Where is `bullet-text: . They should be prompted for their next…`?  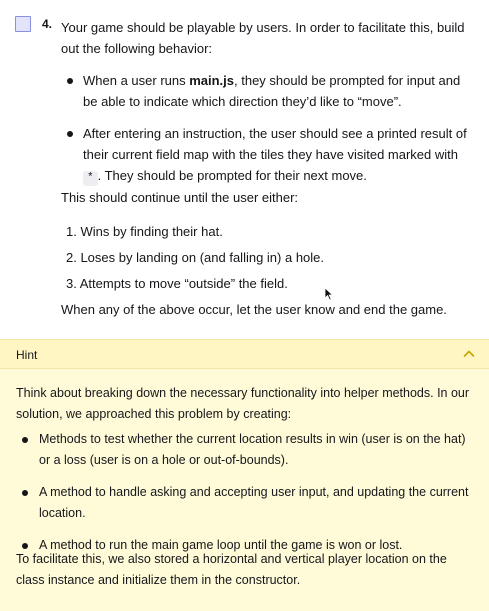
bullet-text: . They should be prompted for their next… is located at coordinates (232, 175).